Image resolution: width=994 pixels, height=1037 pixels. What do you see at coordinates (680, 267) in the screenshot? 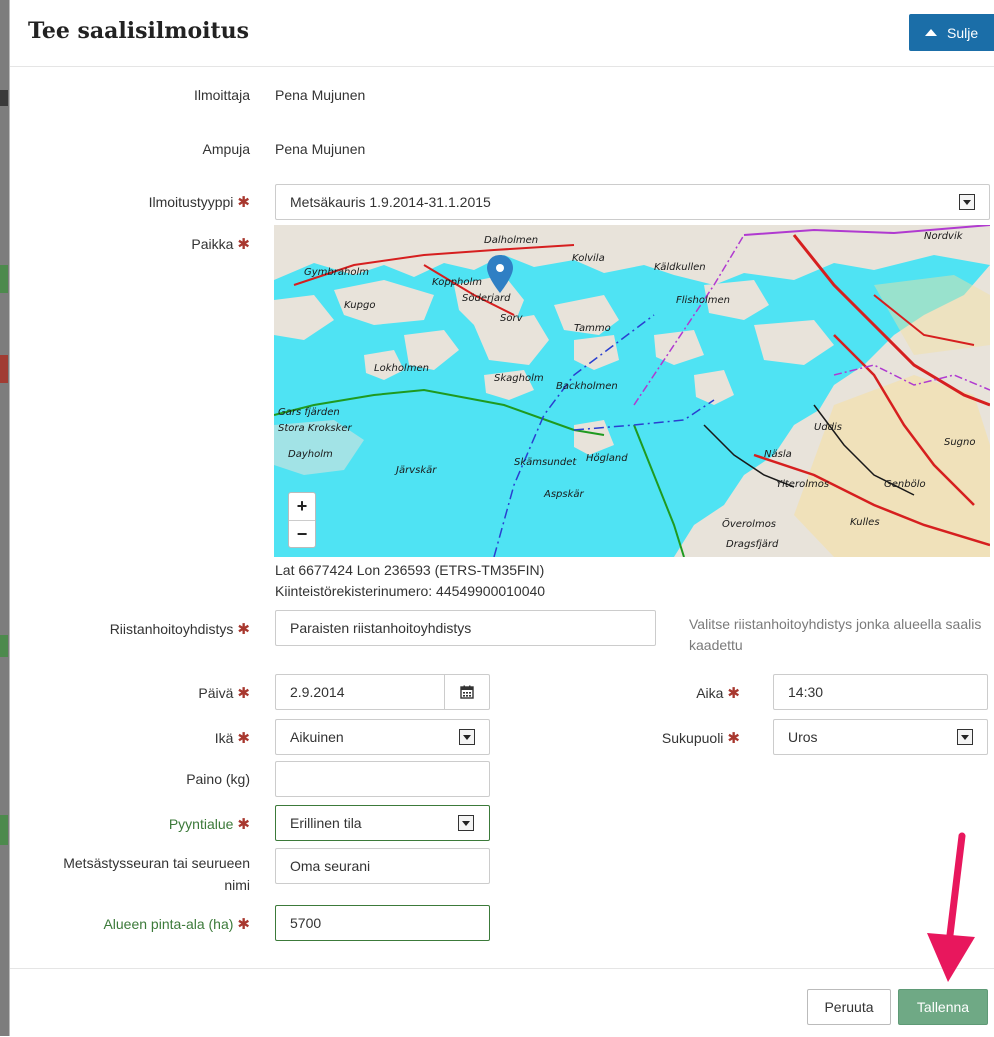
I see `map-label: Käldkullen` at bounding box center [680, 267].